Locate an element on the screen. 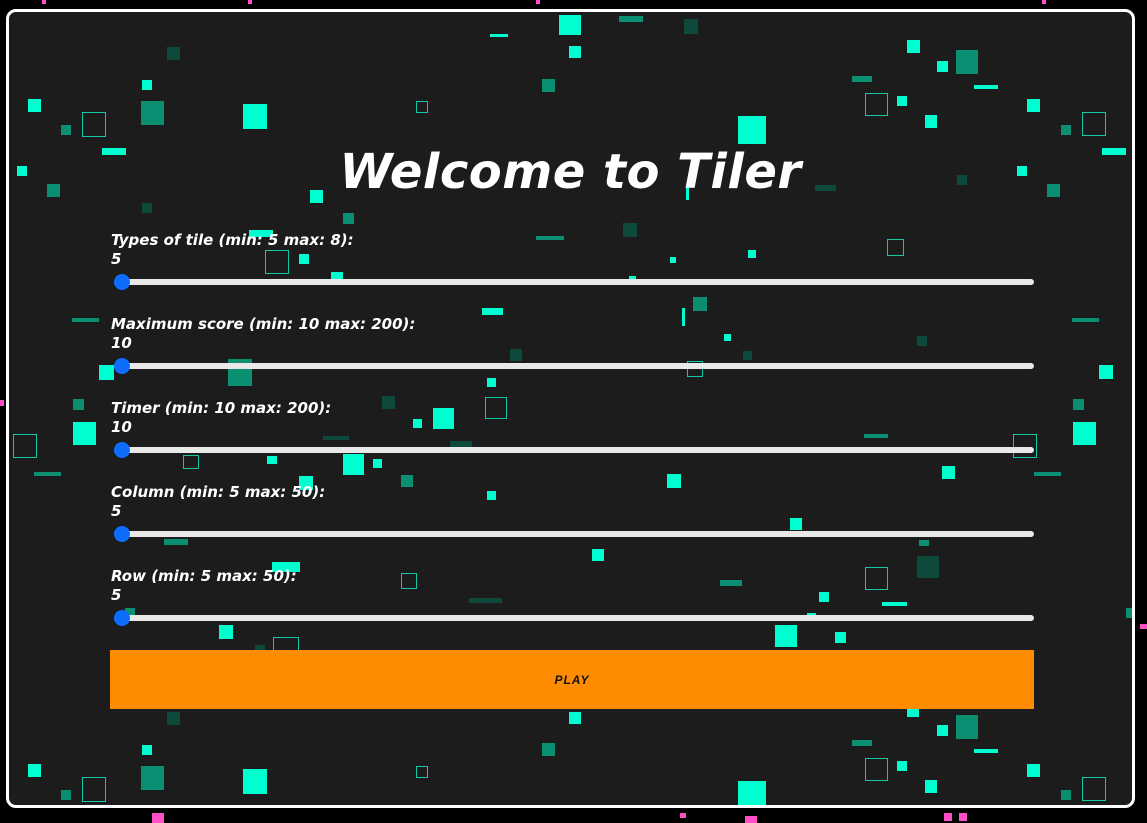 This screenshot has width=1147, height=823. tile-types-slider is located at coordinates (574, 282).